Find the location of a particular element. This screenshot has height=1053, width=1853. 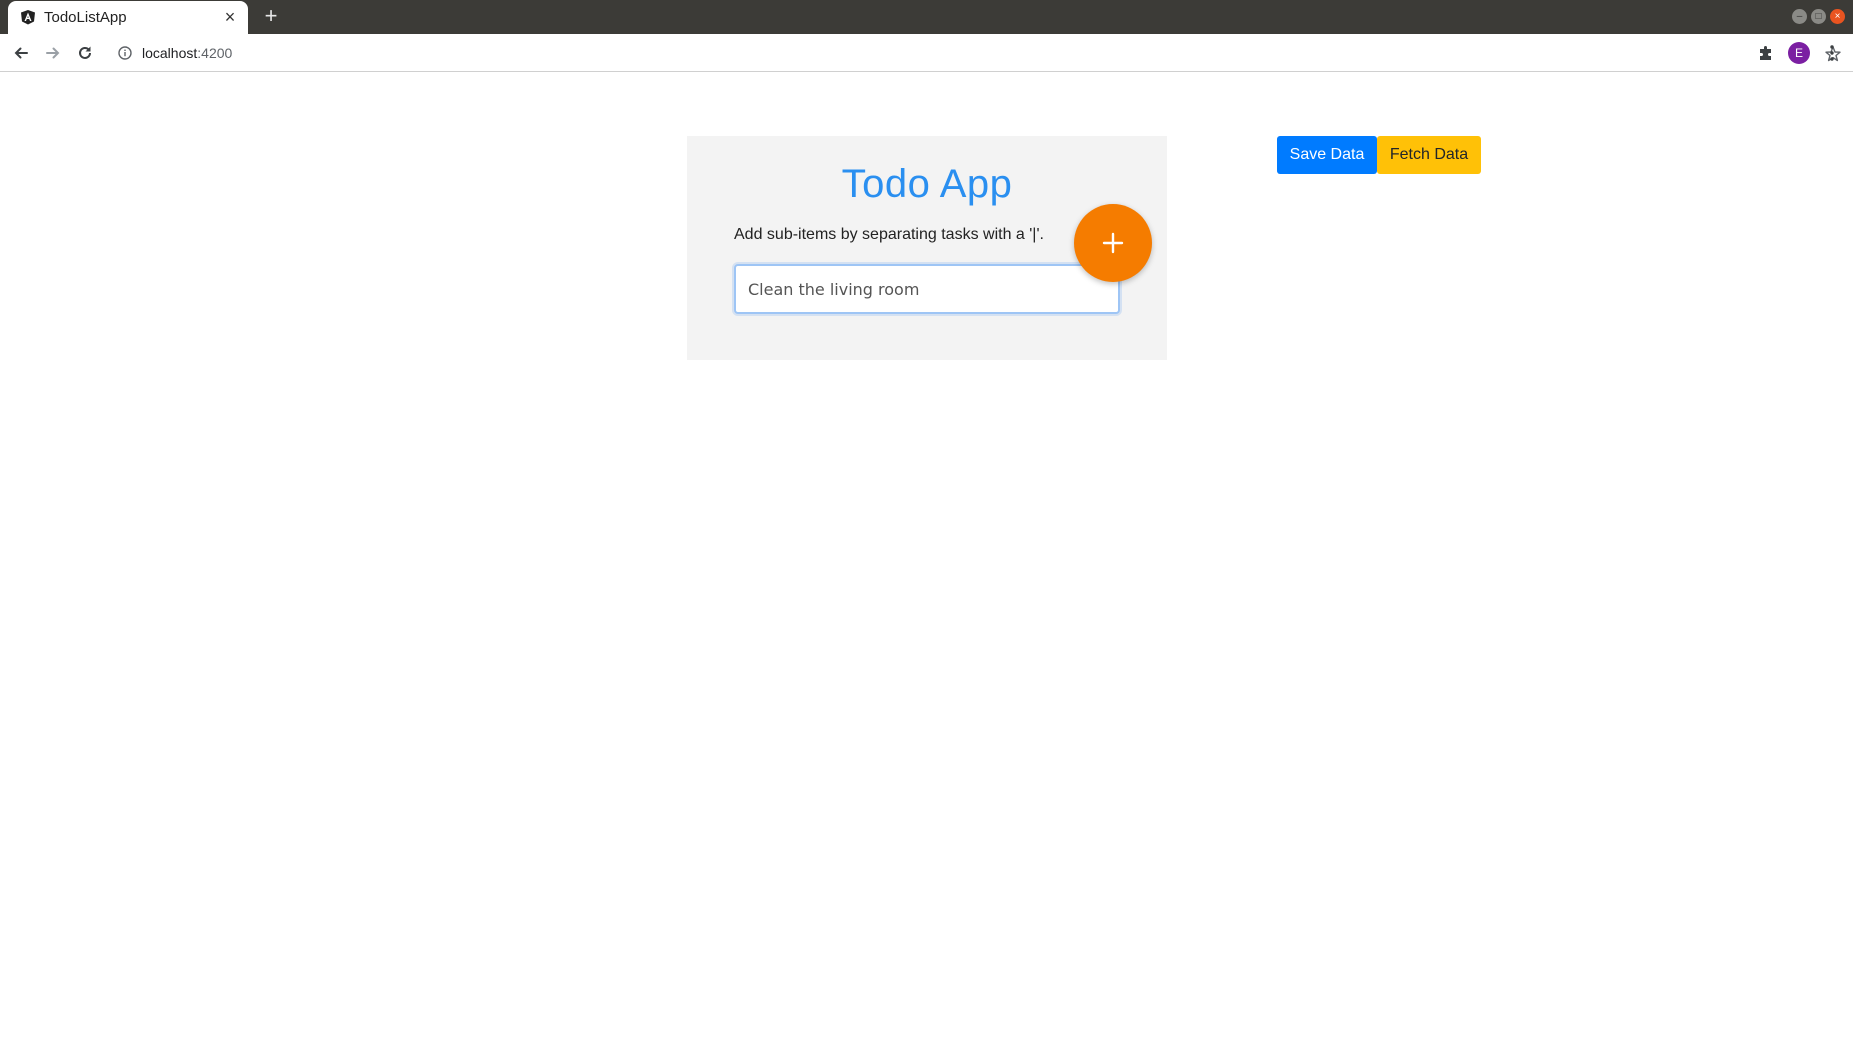

new-tab-button: + is located at coordinates (271, 16).